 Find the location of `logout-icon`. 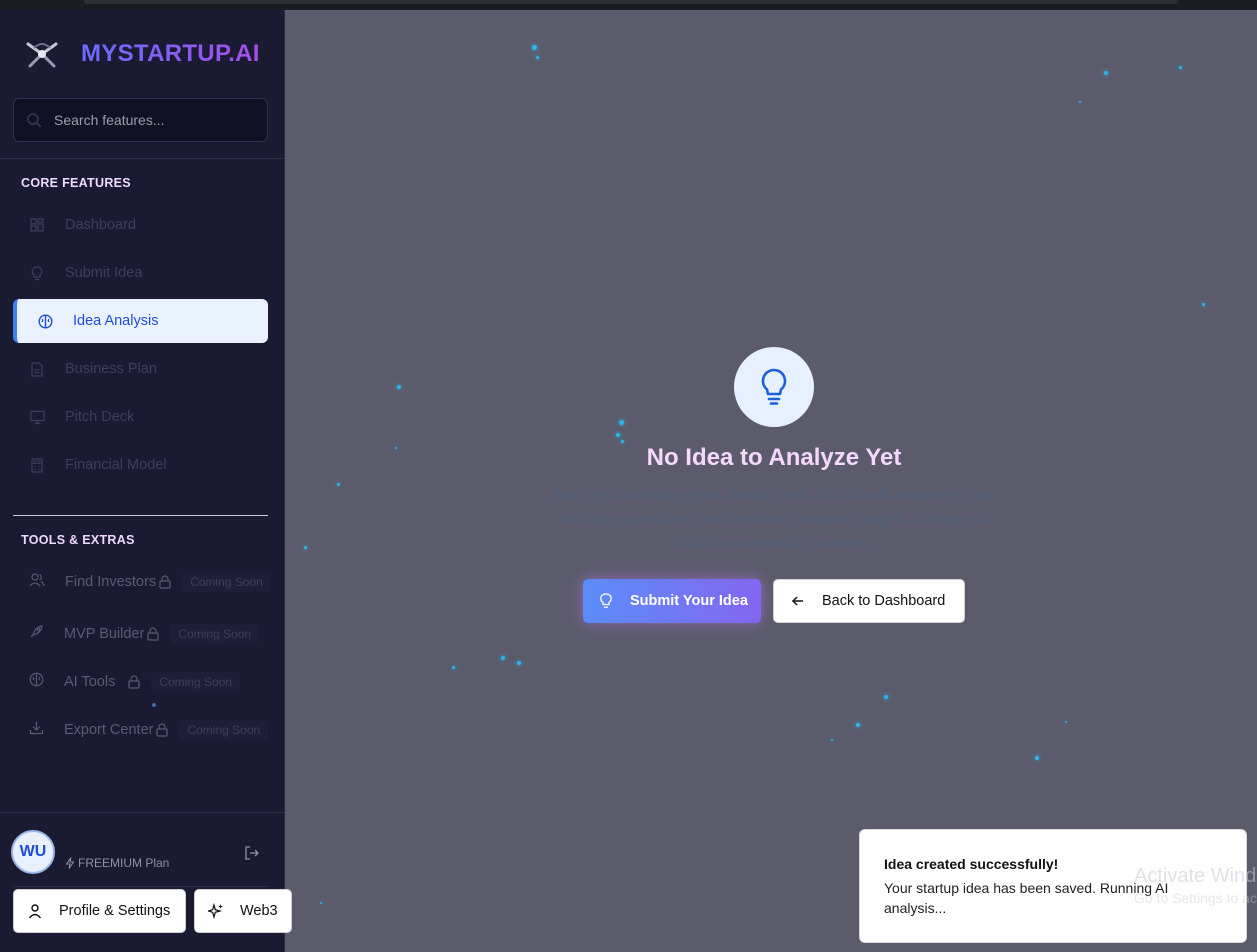

logout-icon is located at coordinates (252, 853).